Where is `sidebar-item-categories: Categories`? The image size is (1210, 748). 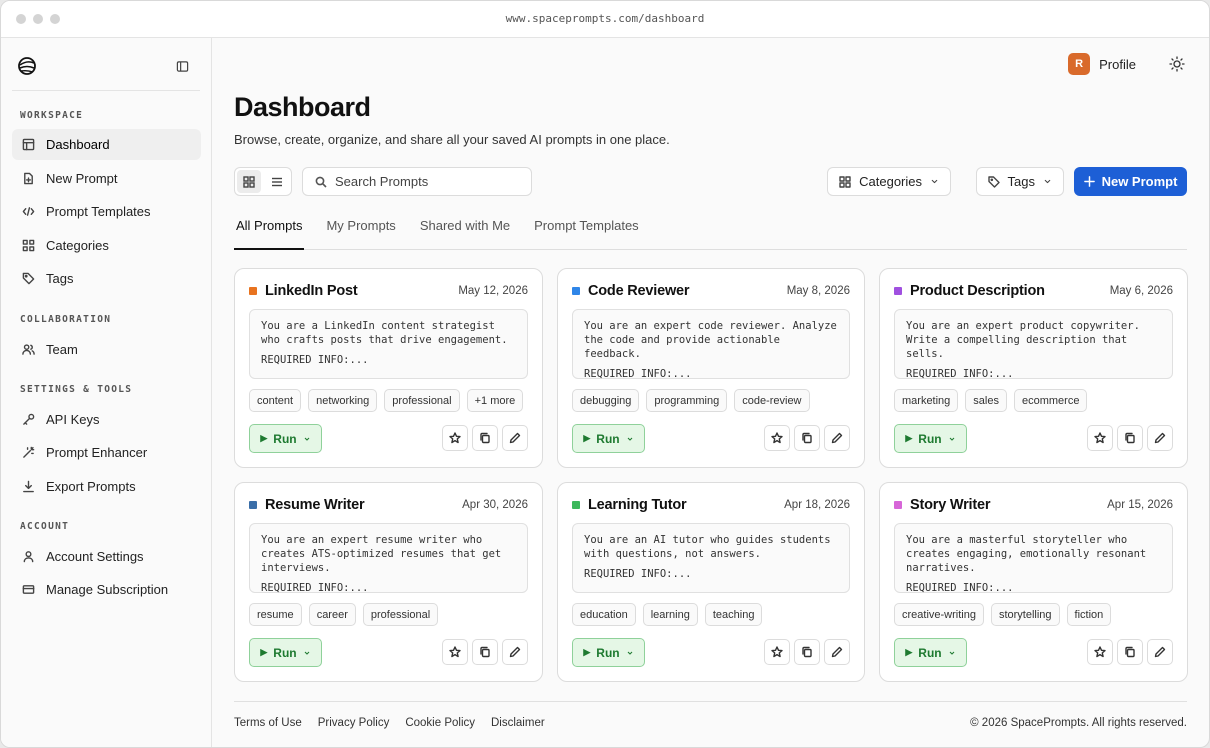
sidebar-item-categories: Categories is located at coordinates (106, 245).